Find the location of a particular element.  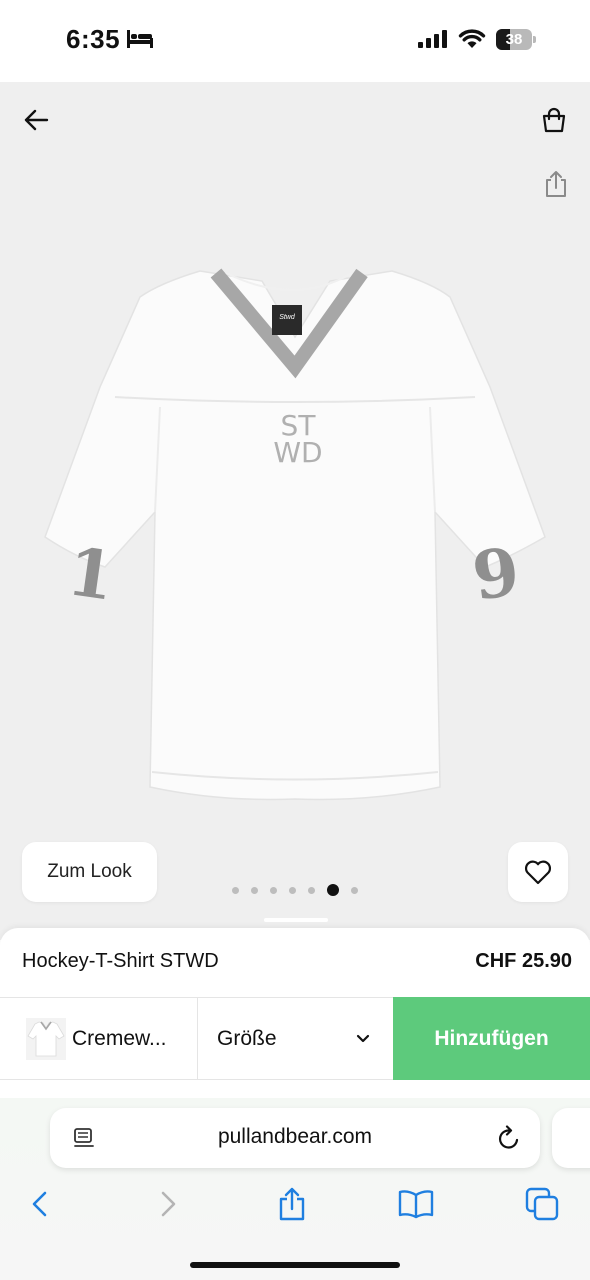

chest-logo-bottom: WD is located at coordinates (297, 452).